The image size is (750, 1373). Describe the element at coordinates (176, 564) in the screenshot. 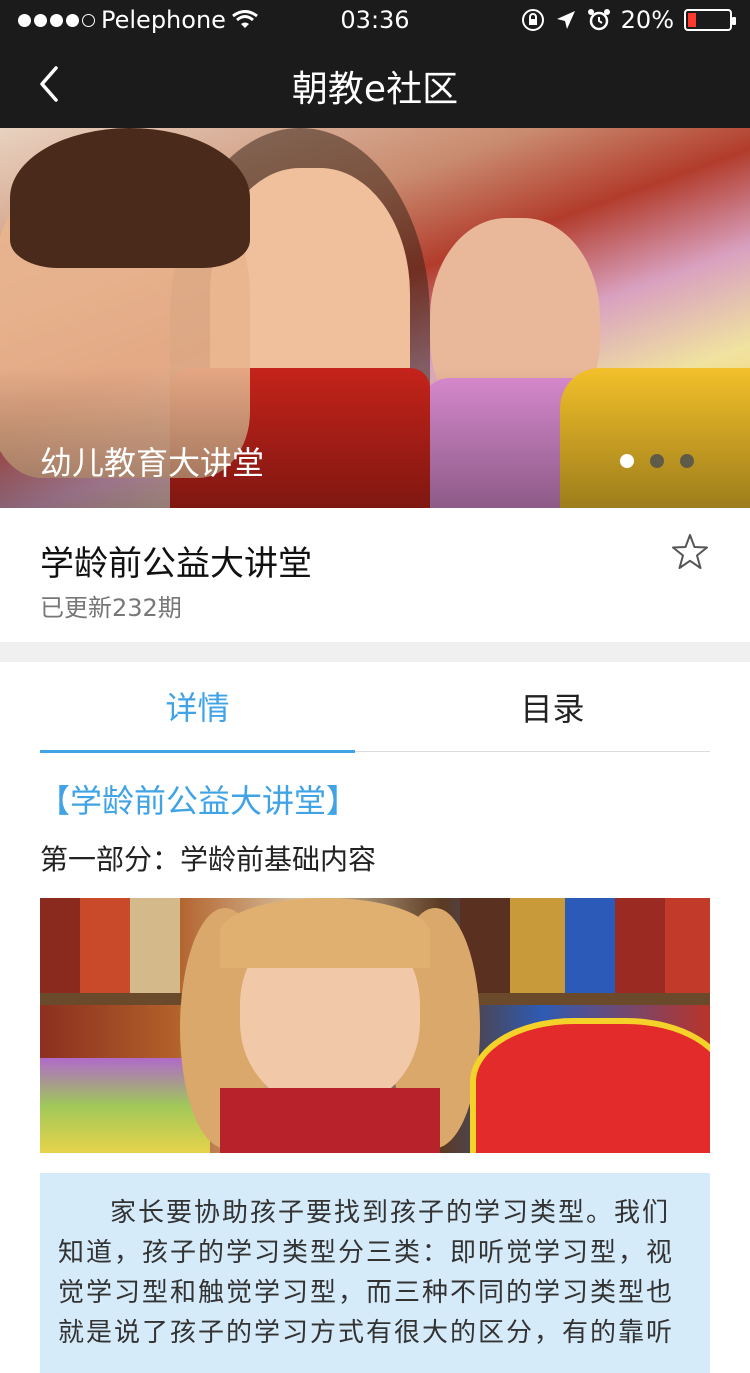

I see `course-name: 学龄前公益大讲堂` at that location.